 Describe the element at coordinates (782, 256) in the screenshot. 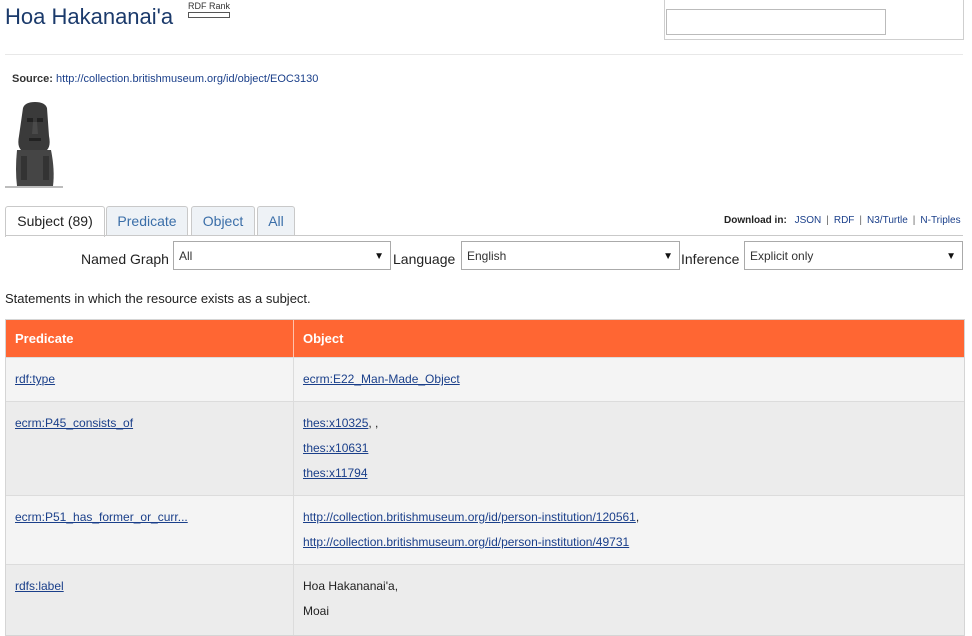

I see `inference-value: Explicit only` at that location.